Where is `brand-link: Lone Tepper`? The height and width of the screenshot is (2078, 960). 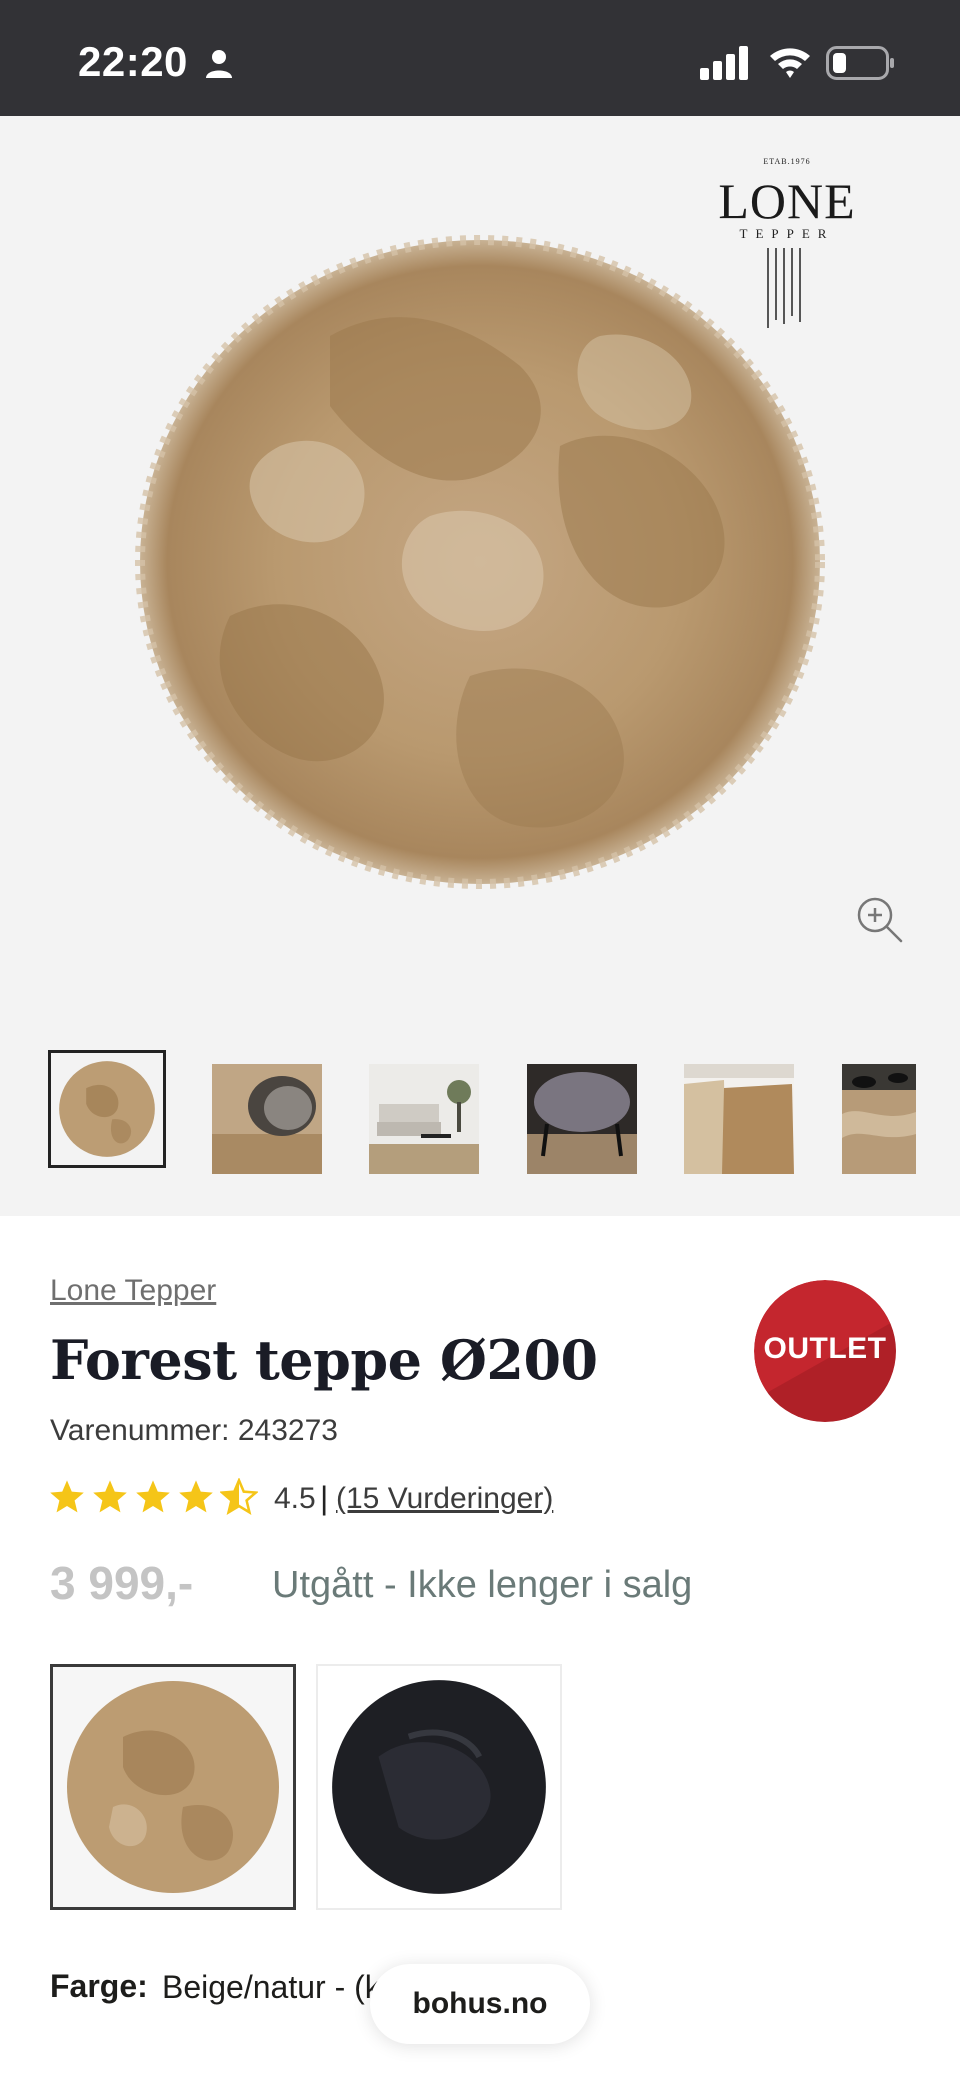 brand-link: Lone Tepper is located at coordinates (133, 1291).